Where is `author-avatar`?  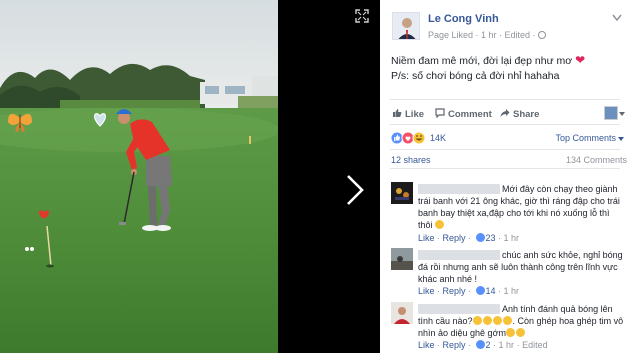 author-avatar is located at coordinates (406, 26).